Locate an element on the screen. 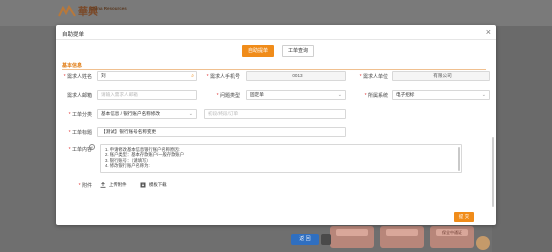  requester-email-field: 请输入需求人邮箱 is located at coordinates (147, 95).